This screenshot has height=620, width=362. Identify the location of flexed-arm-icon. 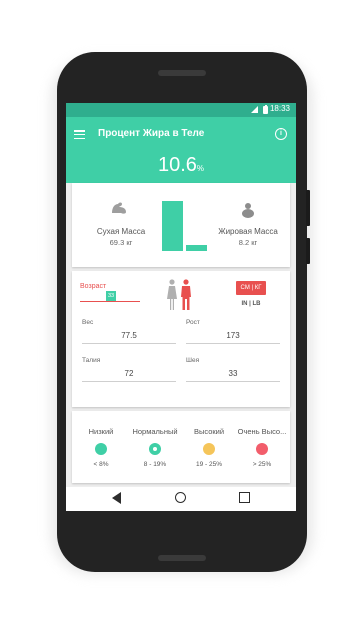
(119, 208).